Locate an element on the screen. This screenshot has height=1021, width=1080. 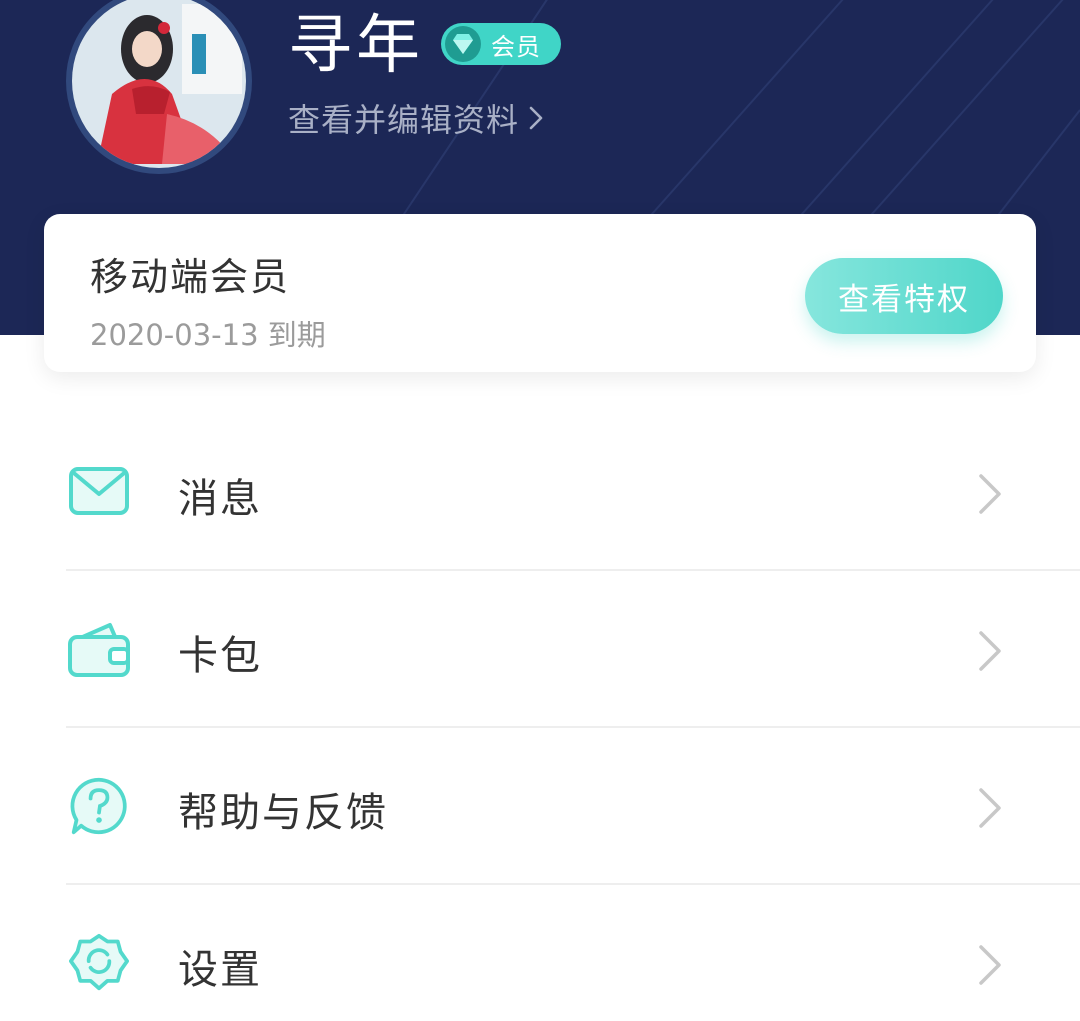
help-icon is located at coordinates (98, 806).